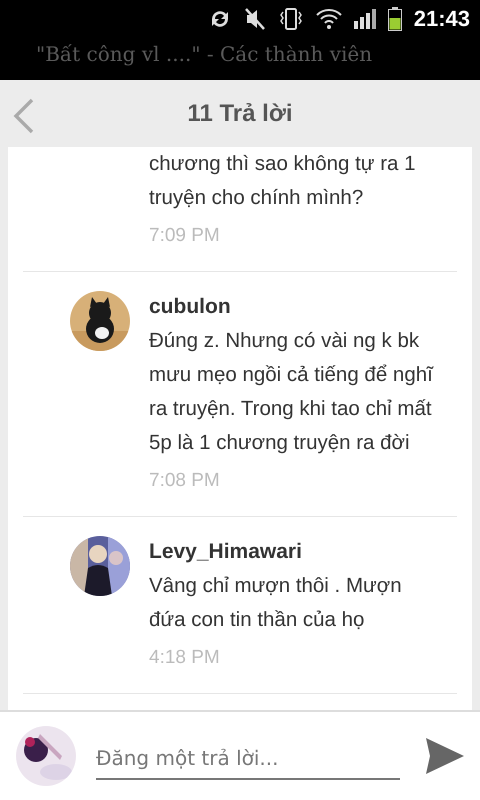 This screenshot has width=480, height=800. What do you see at coordinates (283, 181) in the screenshot?
I see `comment-text: chương thì sao không tự ra 1 truyện cho chính mình?` at bounding box center [283, 181].